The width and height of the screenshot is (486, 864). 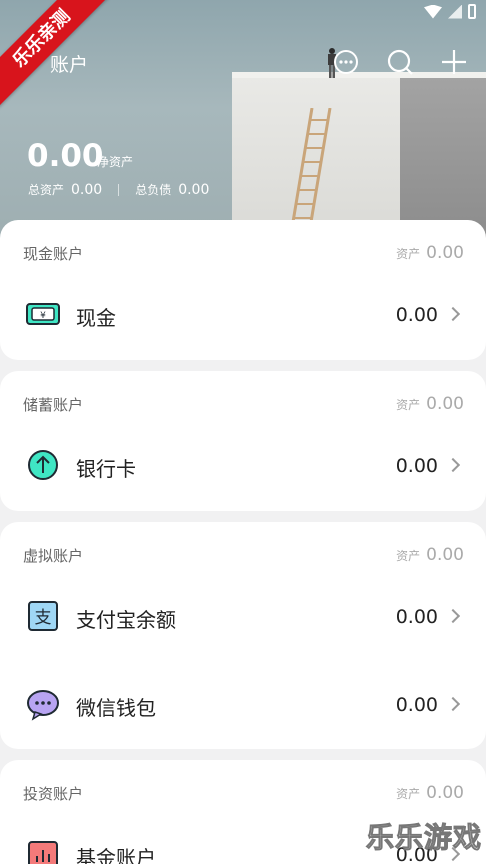 I want to click on net-worth-label: 净资产, so click(x=115, y=162).